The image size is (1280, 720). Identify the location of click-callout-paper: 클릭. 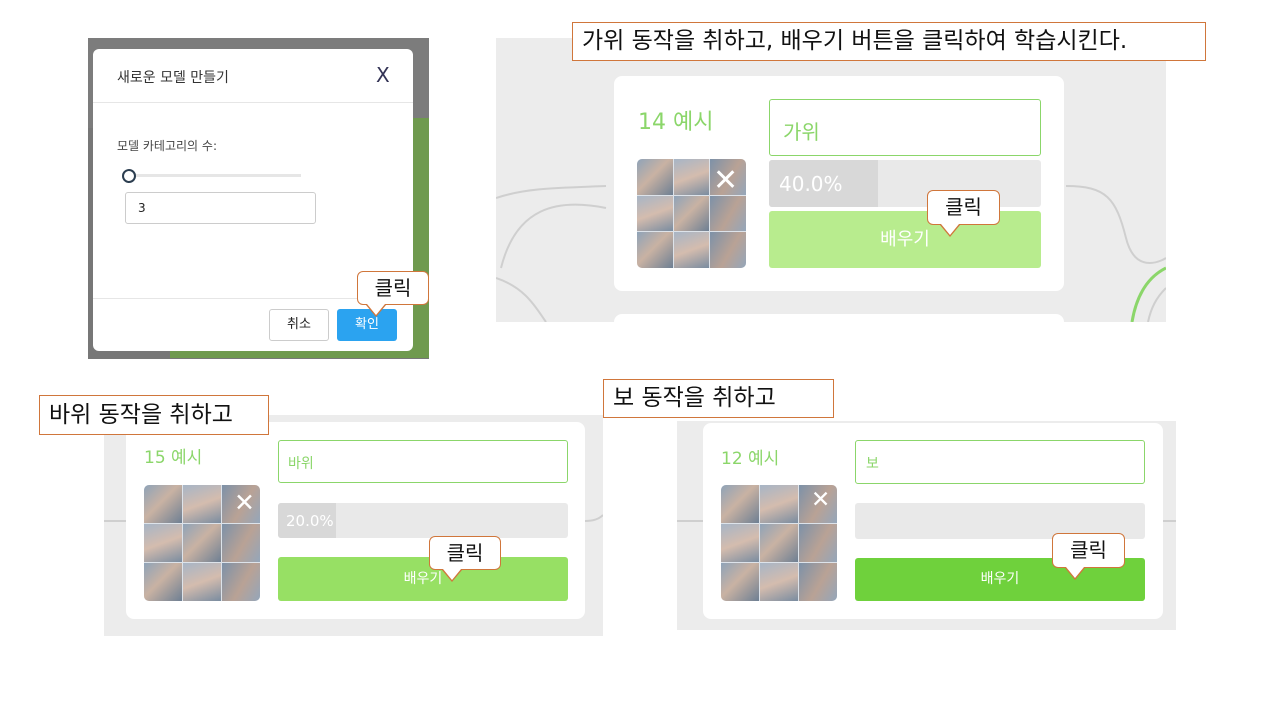
(1088, 556).